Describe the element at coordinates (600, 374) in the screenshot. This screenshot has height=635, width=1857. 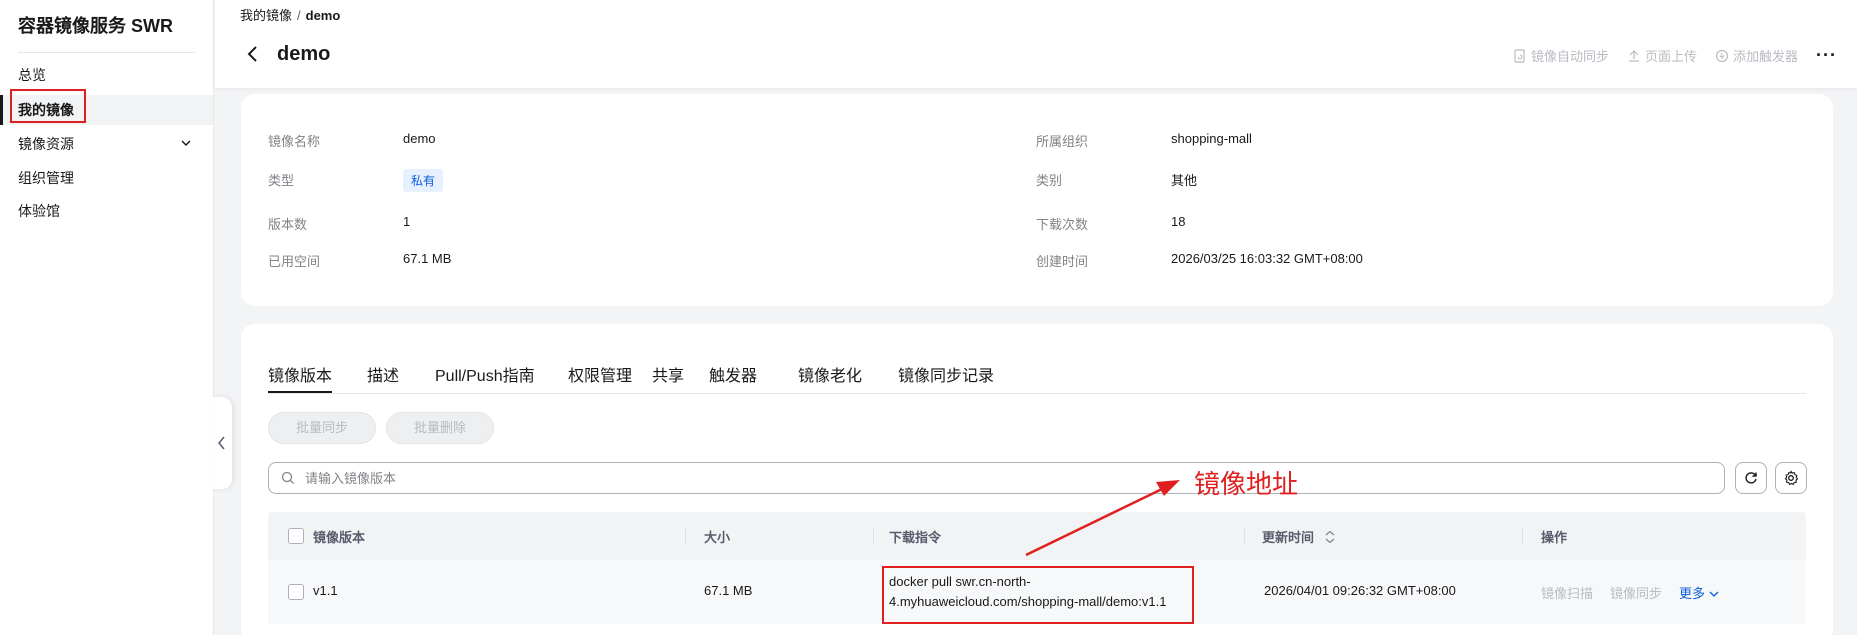
I see `tab-permissions: 权限管理` at that location.